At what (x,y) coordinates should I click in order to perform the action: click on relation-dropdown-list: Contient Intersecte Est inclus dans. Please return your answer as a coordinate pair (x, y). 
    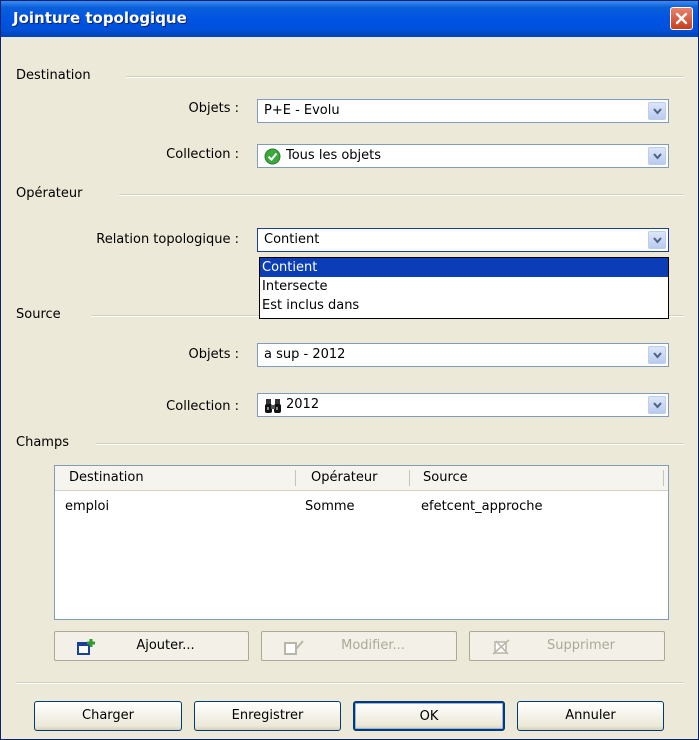
    Looking at the image, I should click on (464, 288).